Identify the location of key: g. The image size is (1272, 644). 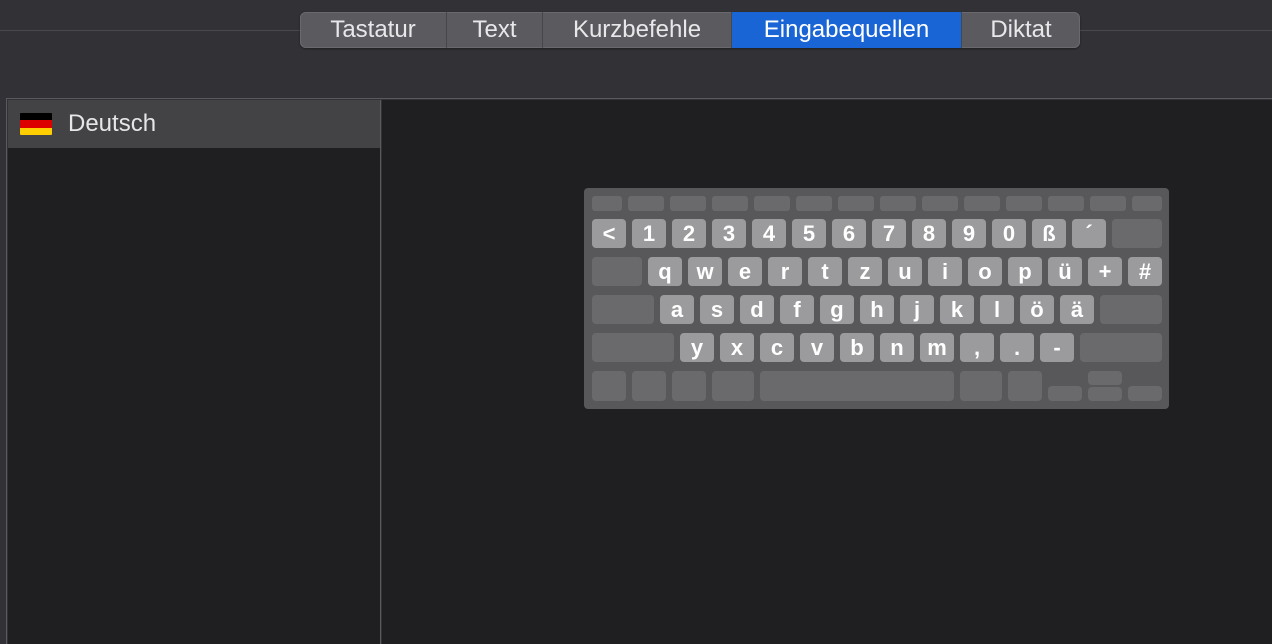
(837, 309).